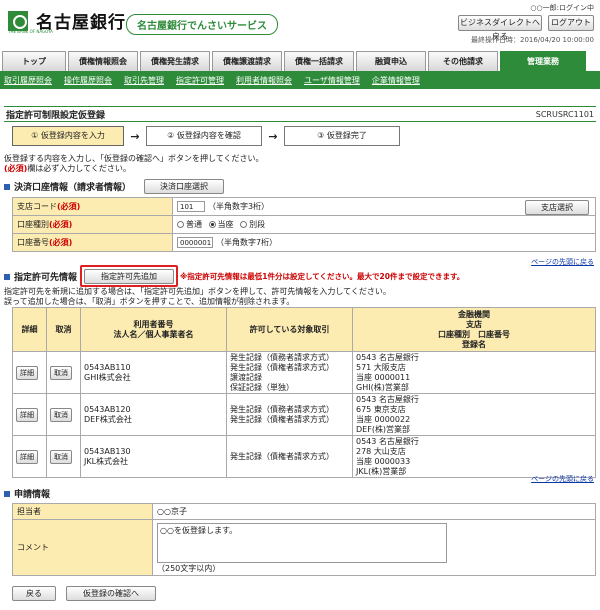  What do you see at coordinates (384, 242) in the screenshot?
I see `account-number-cell: 0000001 （半角数字7桁）` at bounding box center [384, 242].